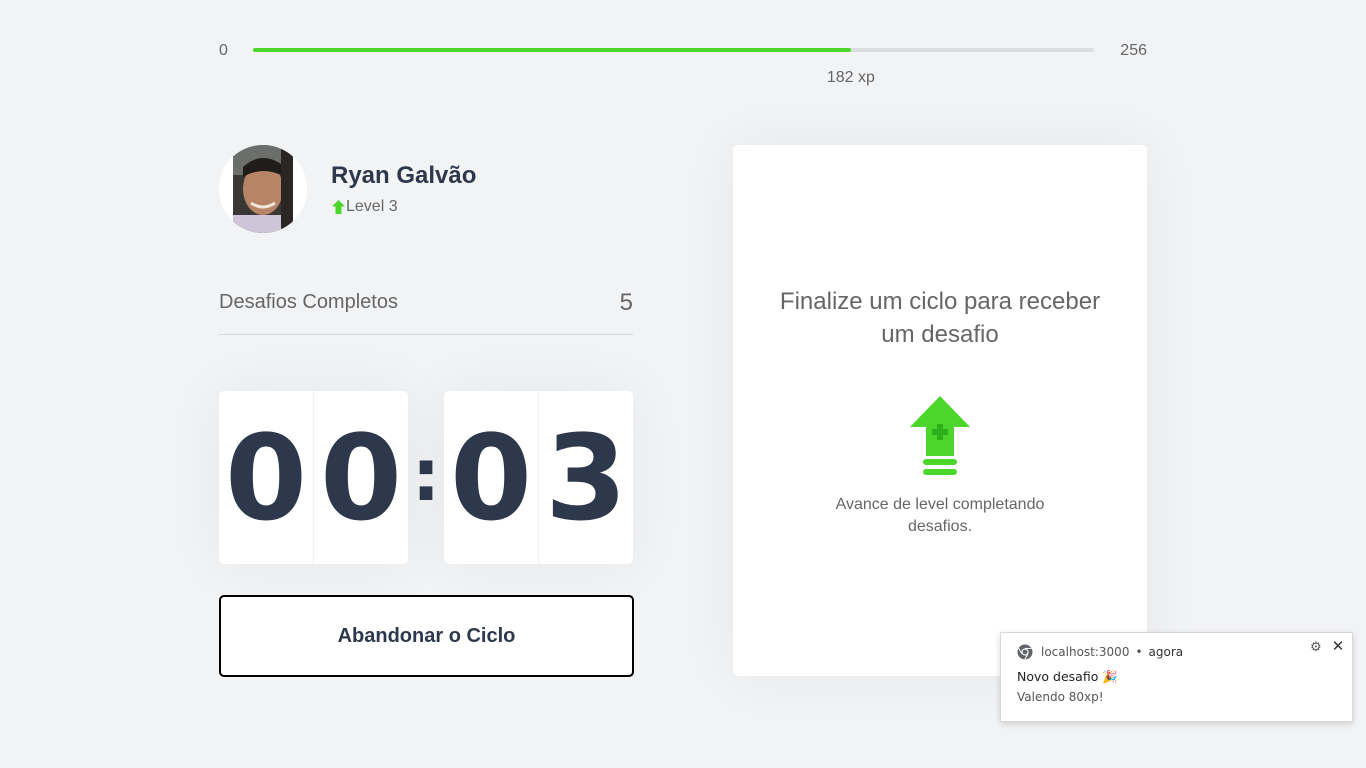 This screenshot has height=768, width=1366. What do you see at coordinates (585, 477) in the screenshot?
I see `second-digit-right: 3` at bounding box center [585, 477].